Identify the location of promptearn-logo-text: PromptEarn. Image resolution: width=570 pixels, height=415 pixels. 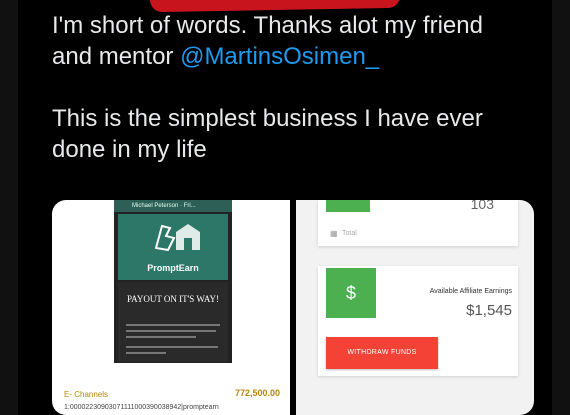
(173, 268).